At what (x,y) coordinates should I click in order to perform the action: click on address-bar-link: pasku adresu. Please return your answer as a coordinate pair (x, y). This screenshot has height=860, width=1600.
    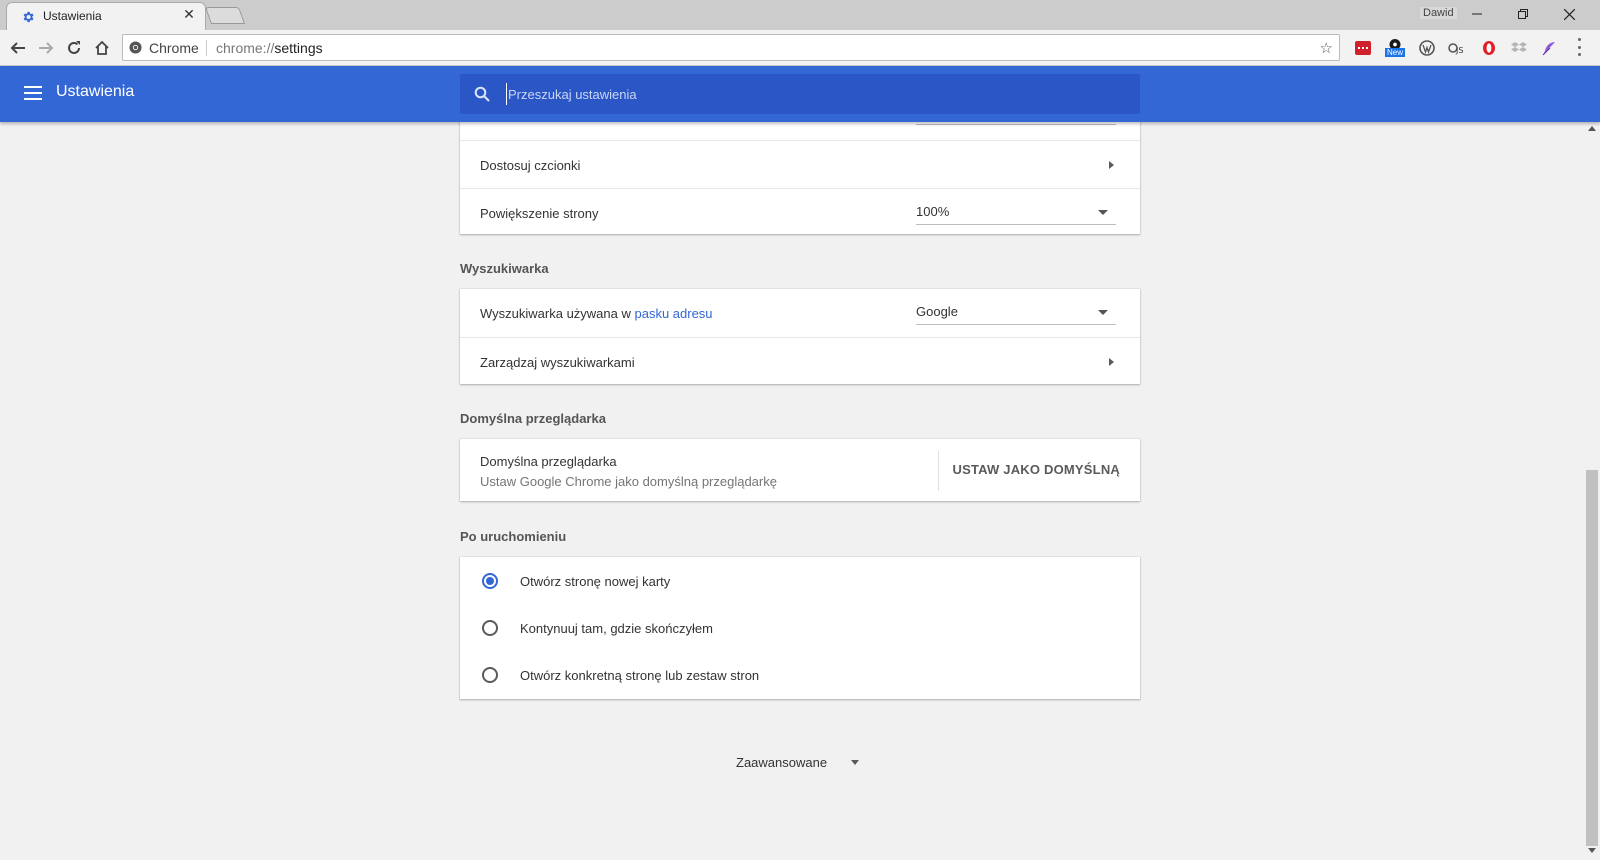
    Looking at the image, I should click on (673, 313).